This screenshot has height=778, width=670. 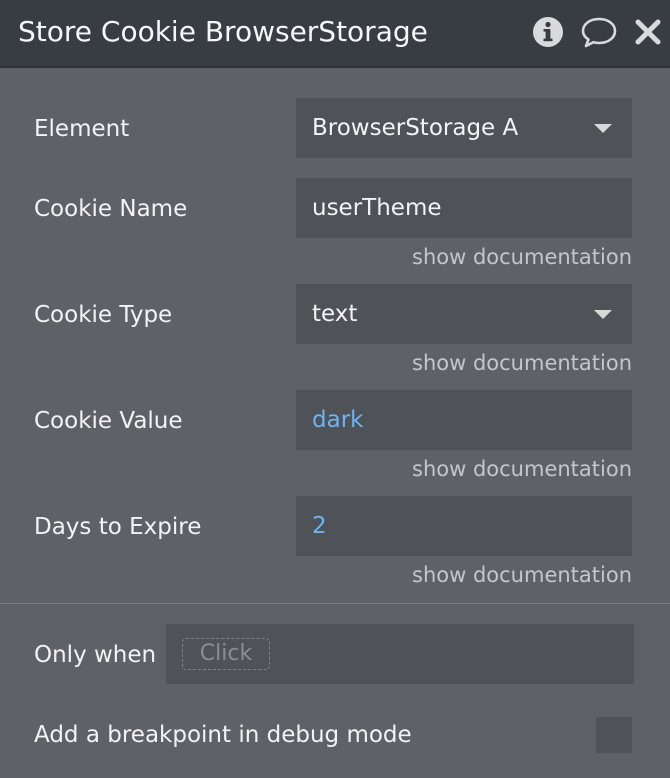 I want to click on element-dropdown: BrowserStorage A, so click(x=464, y=128).